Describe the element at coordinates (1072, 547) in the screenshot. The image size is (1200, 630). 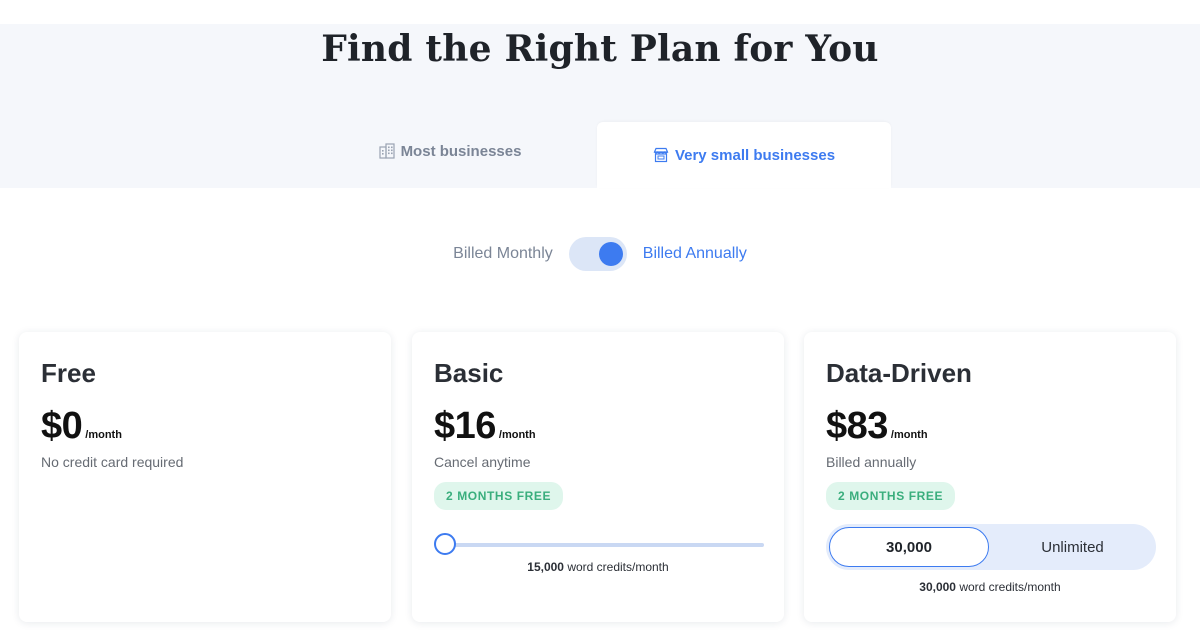
I see `option-unlimited: Unlimited` at that location.